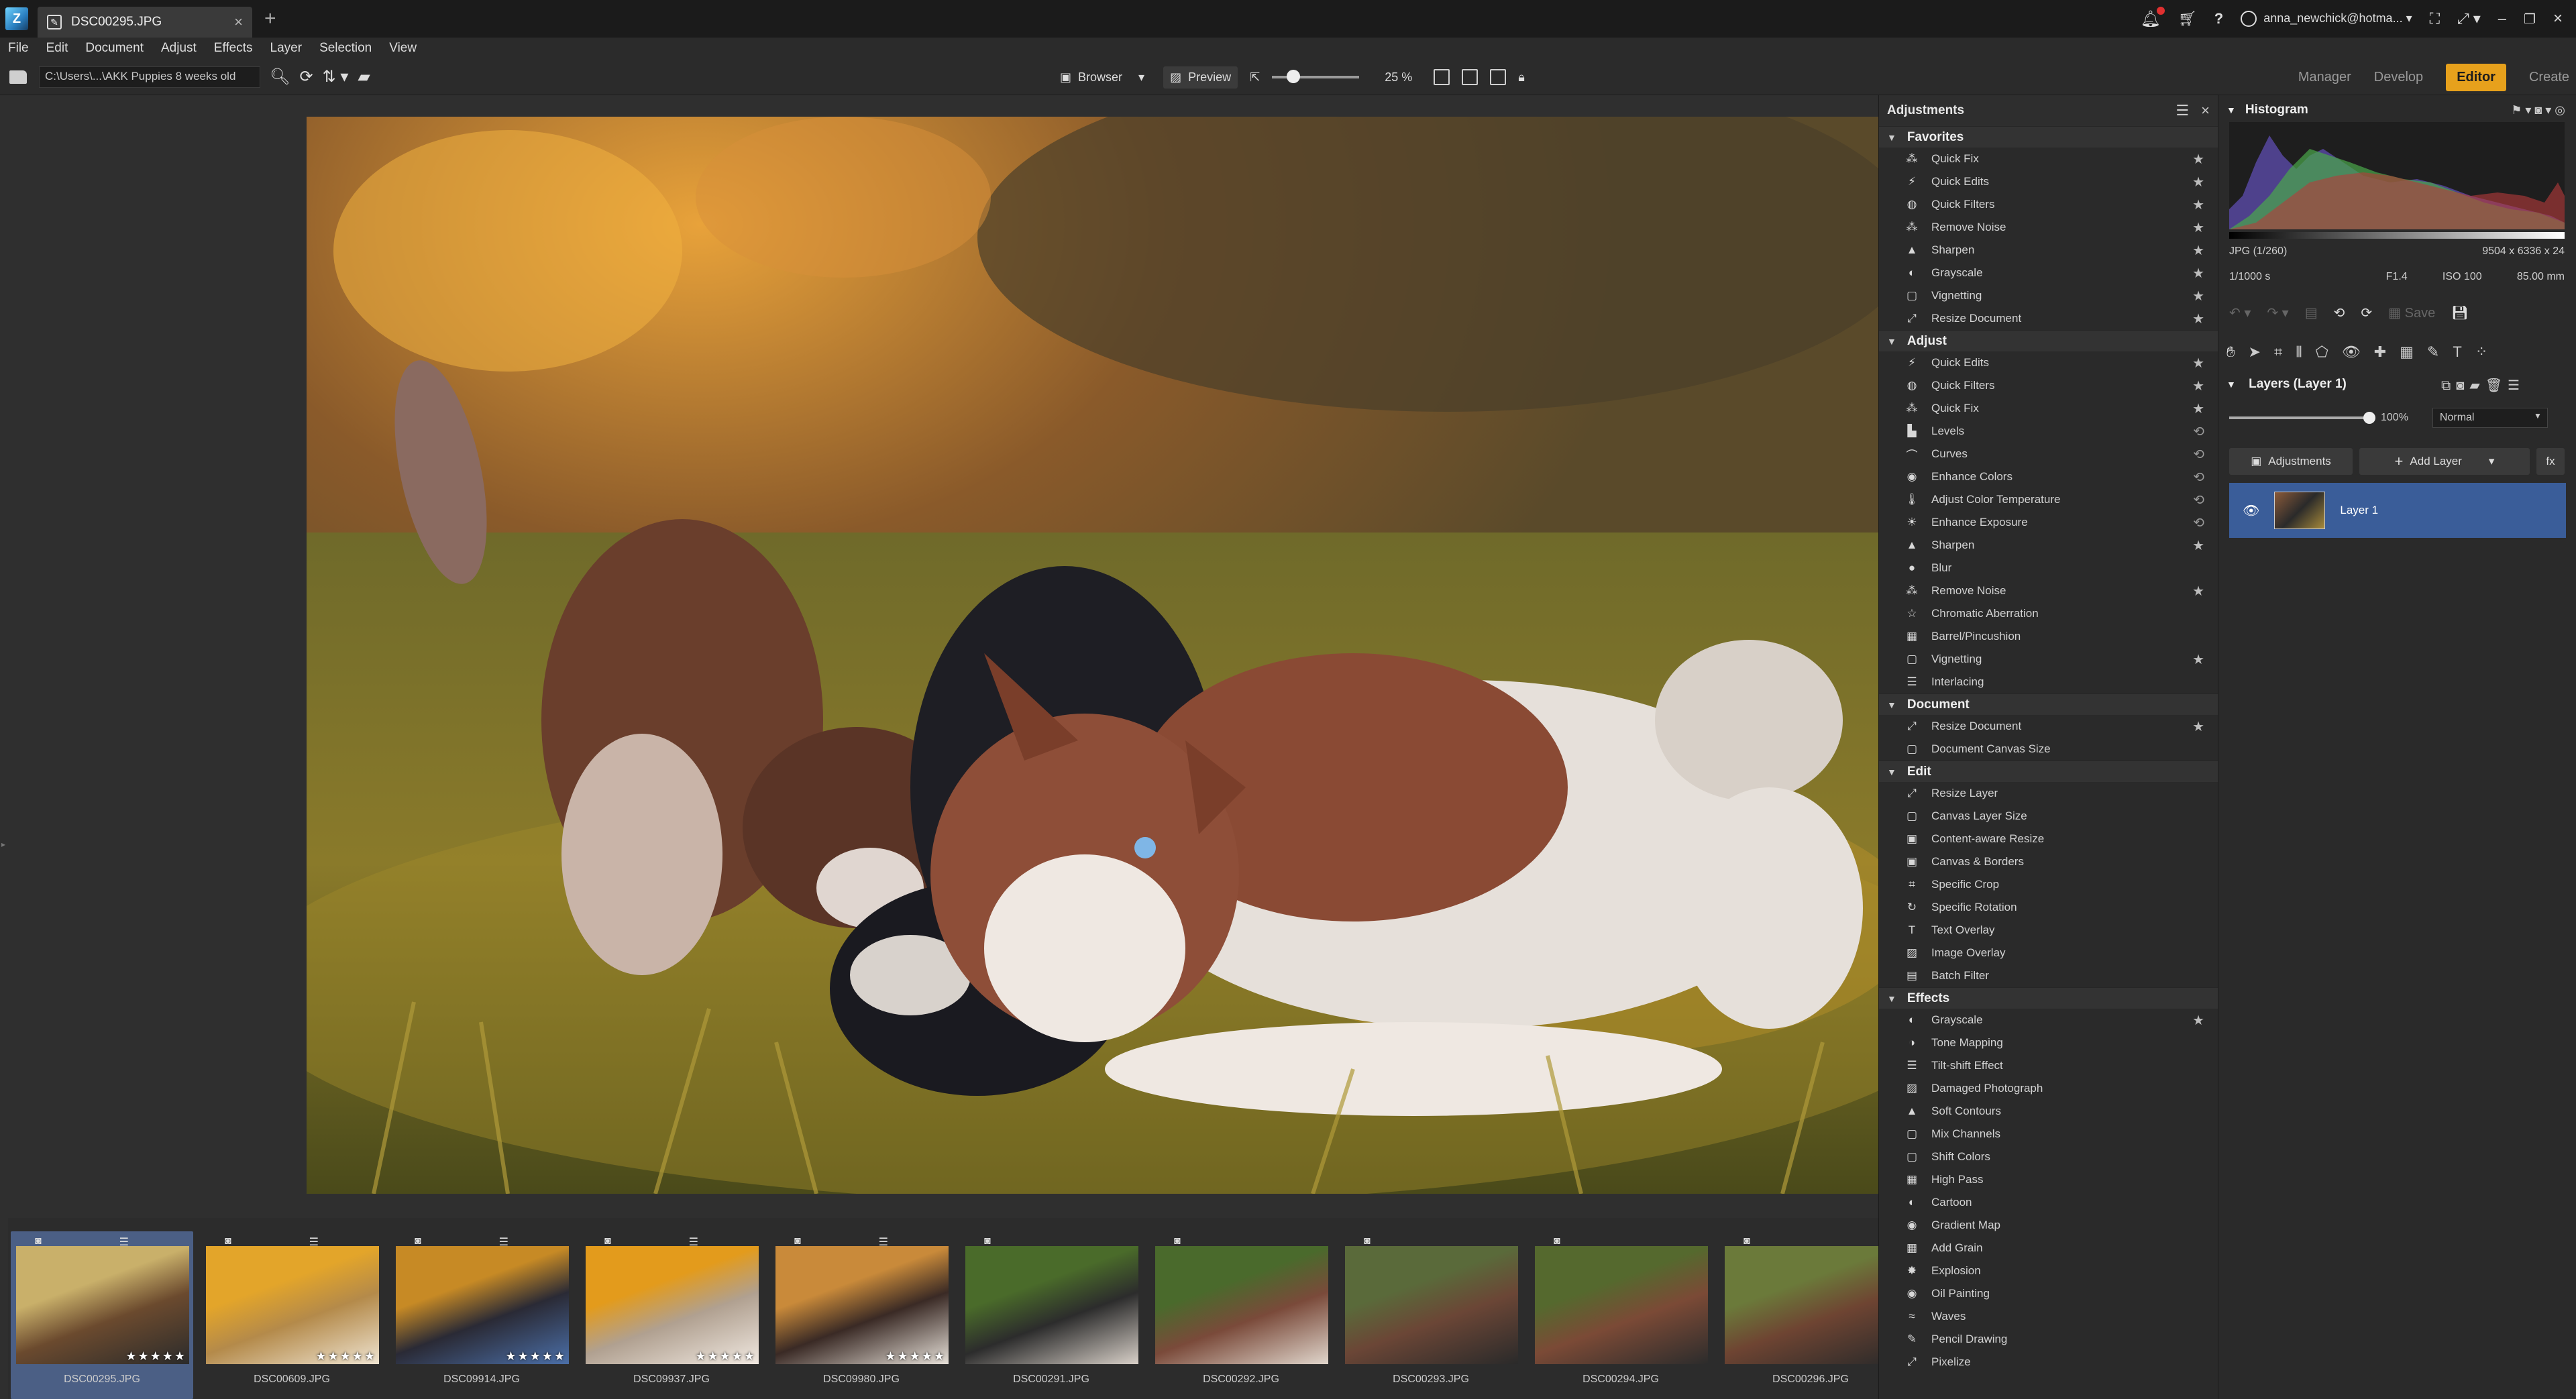 This screenshot has width=2576, height=1399. Describe the element at coordinates (179, 48) in the screenshot. I see `menu-adjust: Adjust` at that location.